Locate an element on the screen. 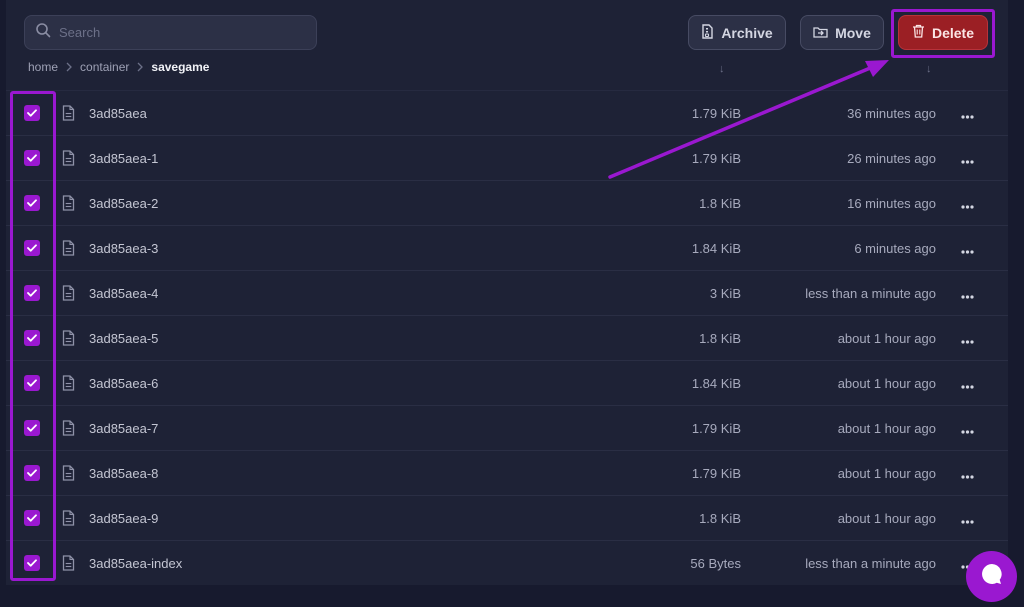 The height and width of the screenshot is (607, 1024). search-icon is located at coordinates (43, 32).